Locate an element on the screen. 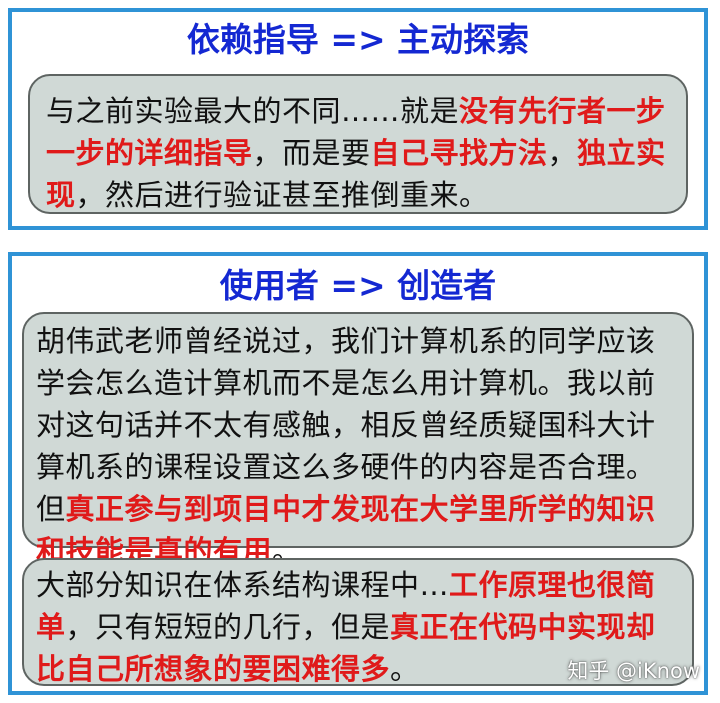 This screenshot has height=703, width=720. highlight-run: 自己寻找方法 is located at coordinates (459, 153).